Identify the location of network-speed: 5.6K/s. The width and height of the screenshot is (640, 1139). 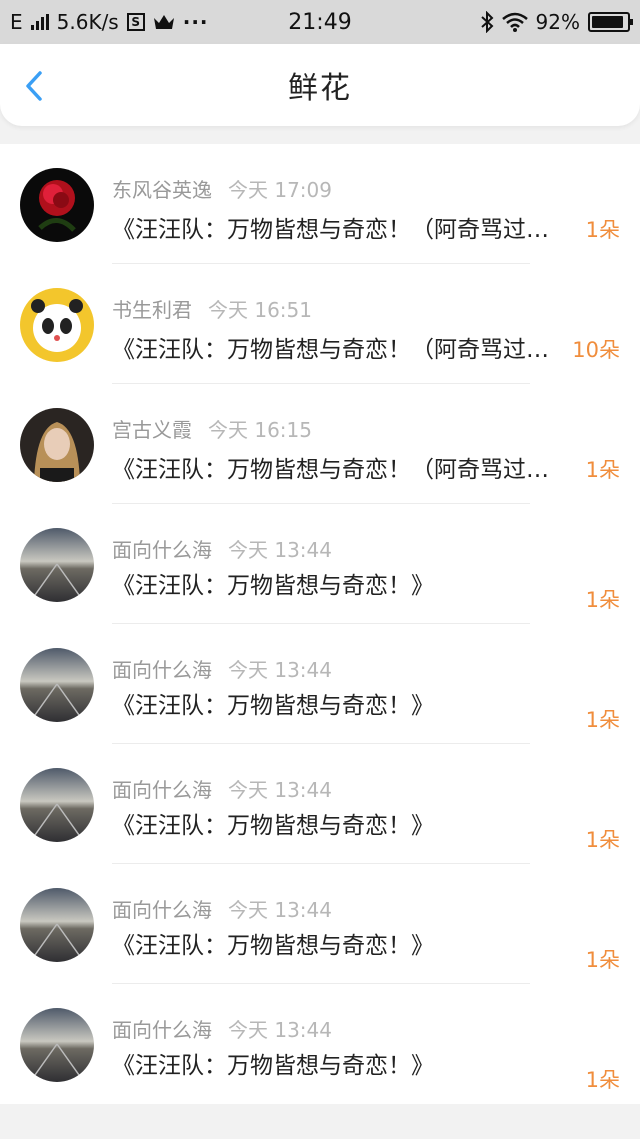
(87, 22).